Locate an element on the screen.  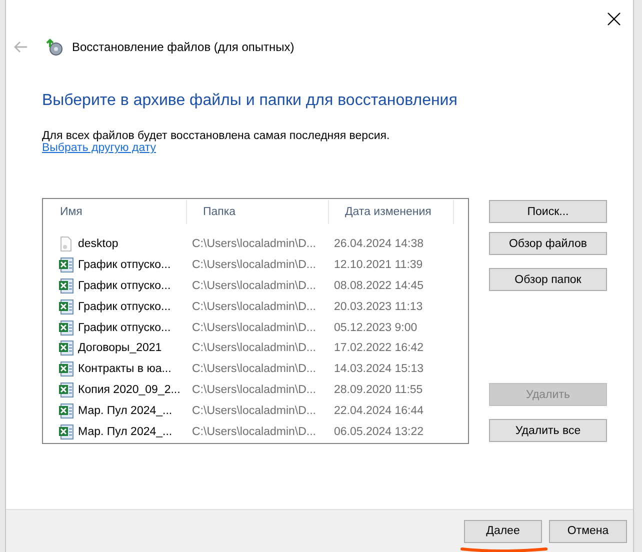
date-cell-text: 08.08.2022 14:45 is located at coordinates (379, 286).